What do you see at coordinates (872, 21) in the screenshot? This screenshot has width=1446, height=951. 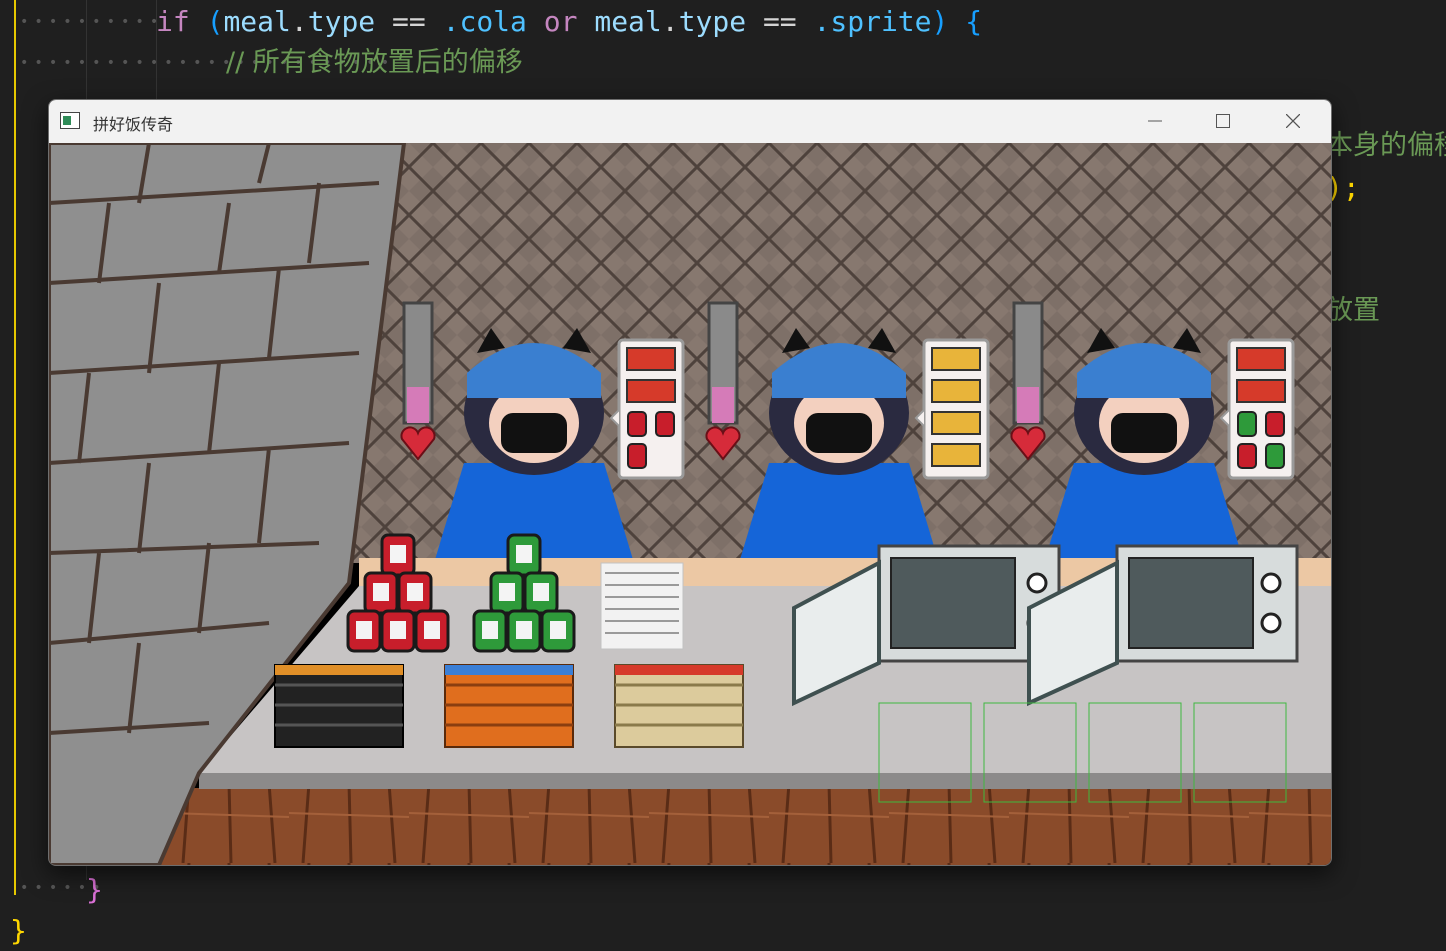 I see `enum-case: .sprite` at bounding box center [872, 21].